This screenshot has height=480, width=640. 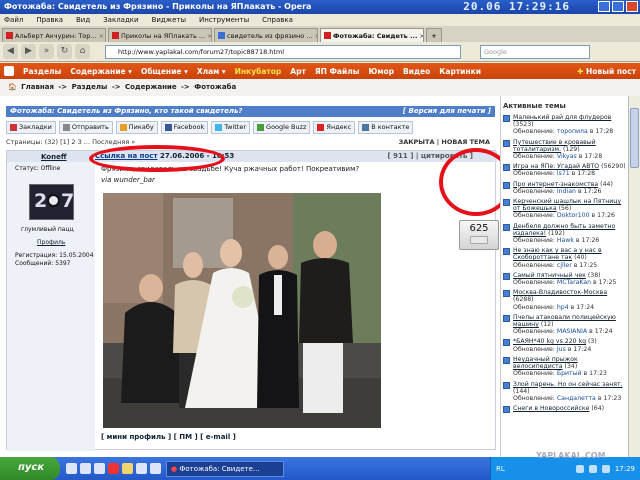 I want to click on language-indicator: RL, so click(x=500, y=469).